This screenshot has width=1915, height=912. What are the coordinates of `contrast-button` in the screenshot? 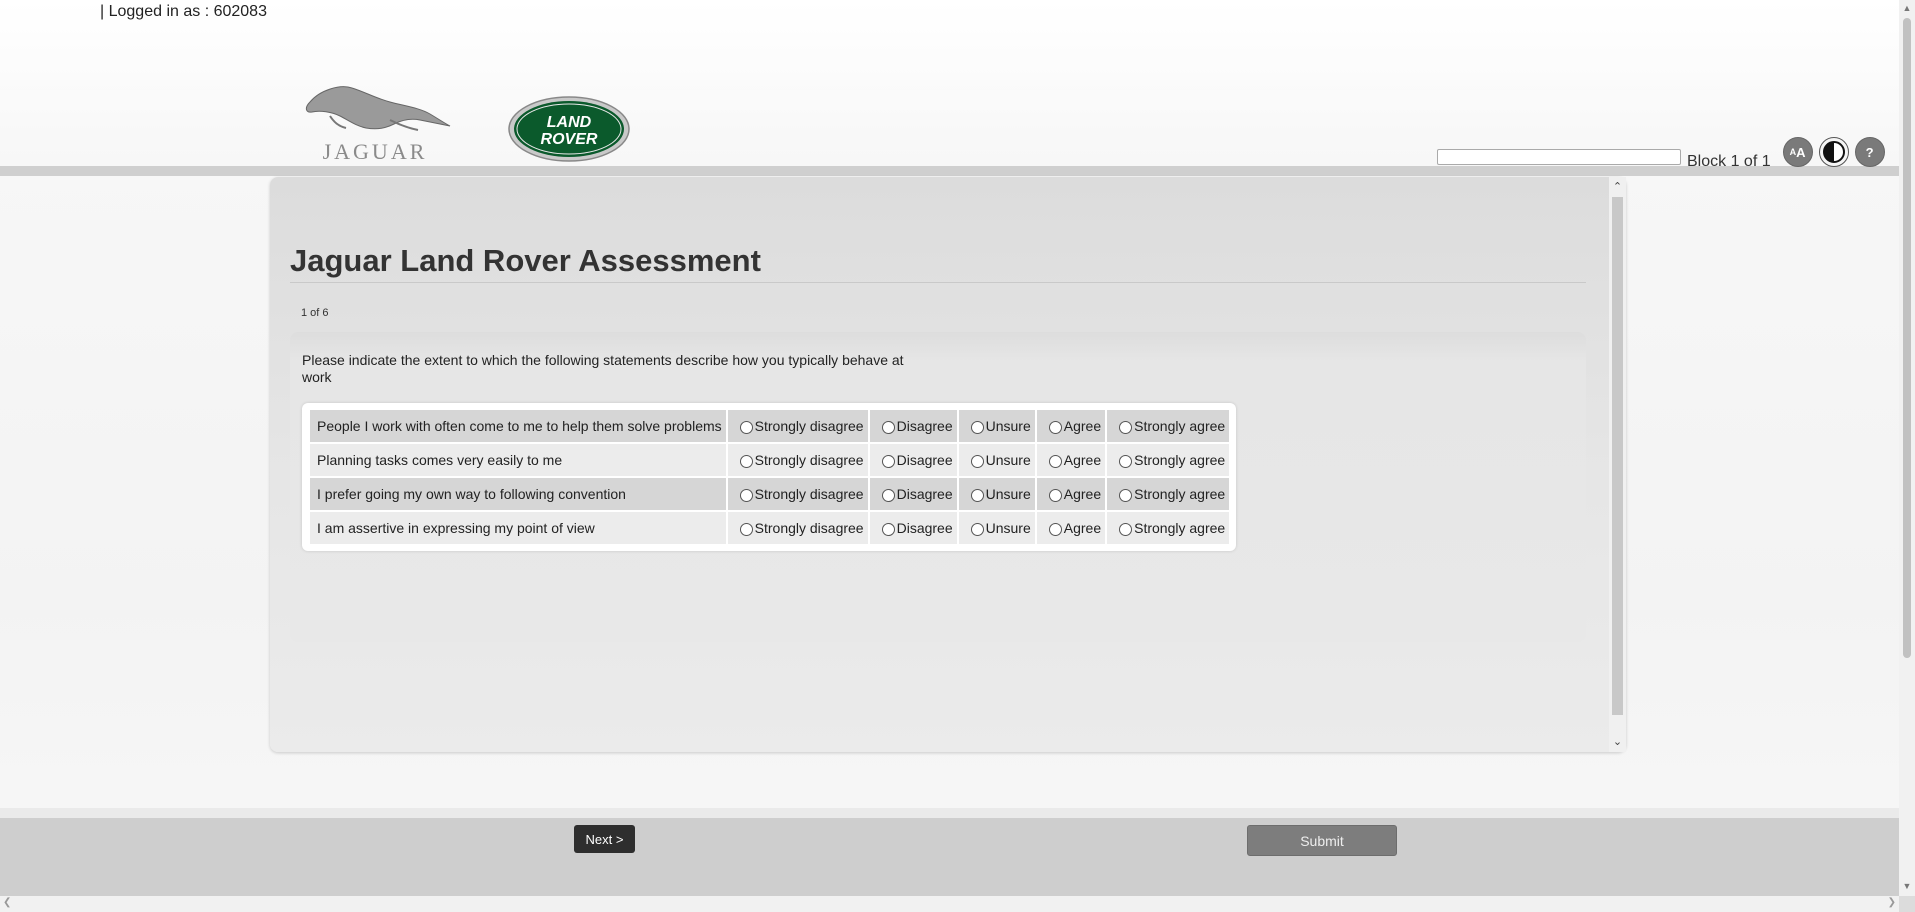 It's located at (1833, 152).